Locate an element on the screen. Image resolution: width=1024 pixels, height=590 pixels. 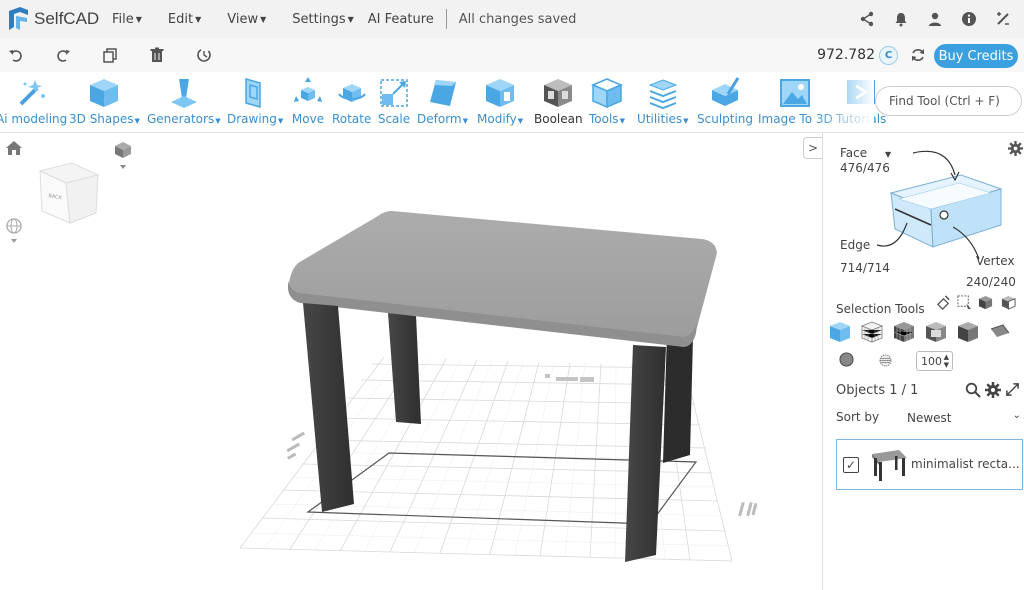
tool-drawing: Drawing▼ is located at coordinates (255, 101).